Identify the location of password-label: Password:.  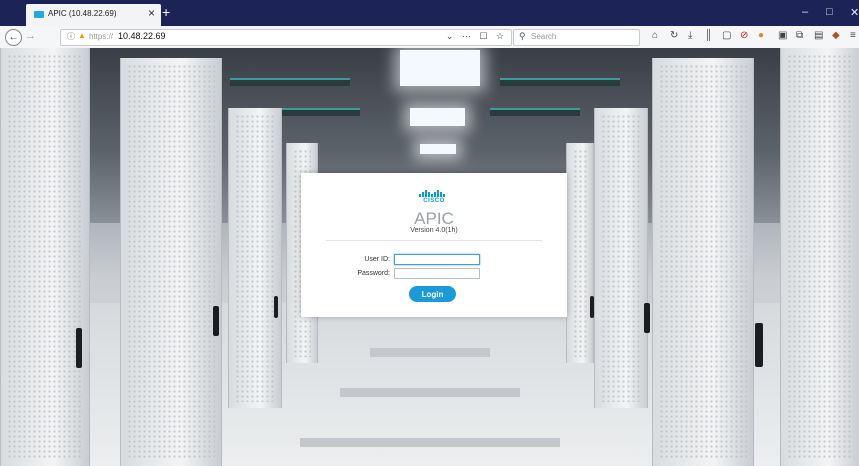
(373, 273).